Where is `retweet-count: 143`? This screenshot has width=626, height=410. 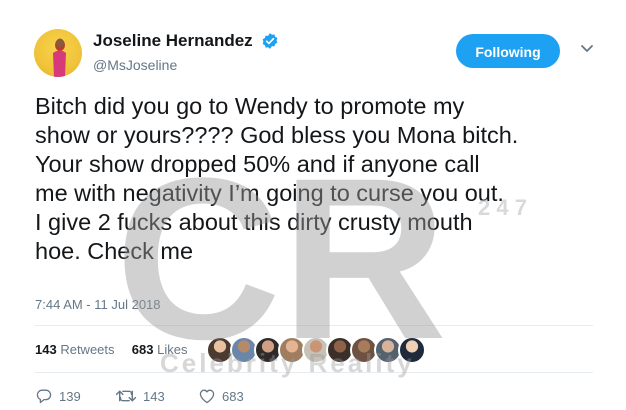
retweet-count: 143 is located at coordinates (154, 396).